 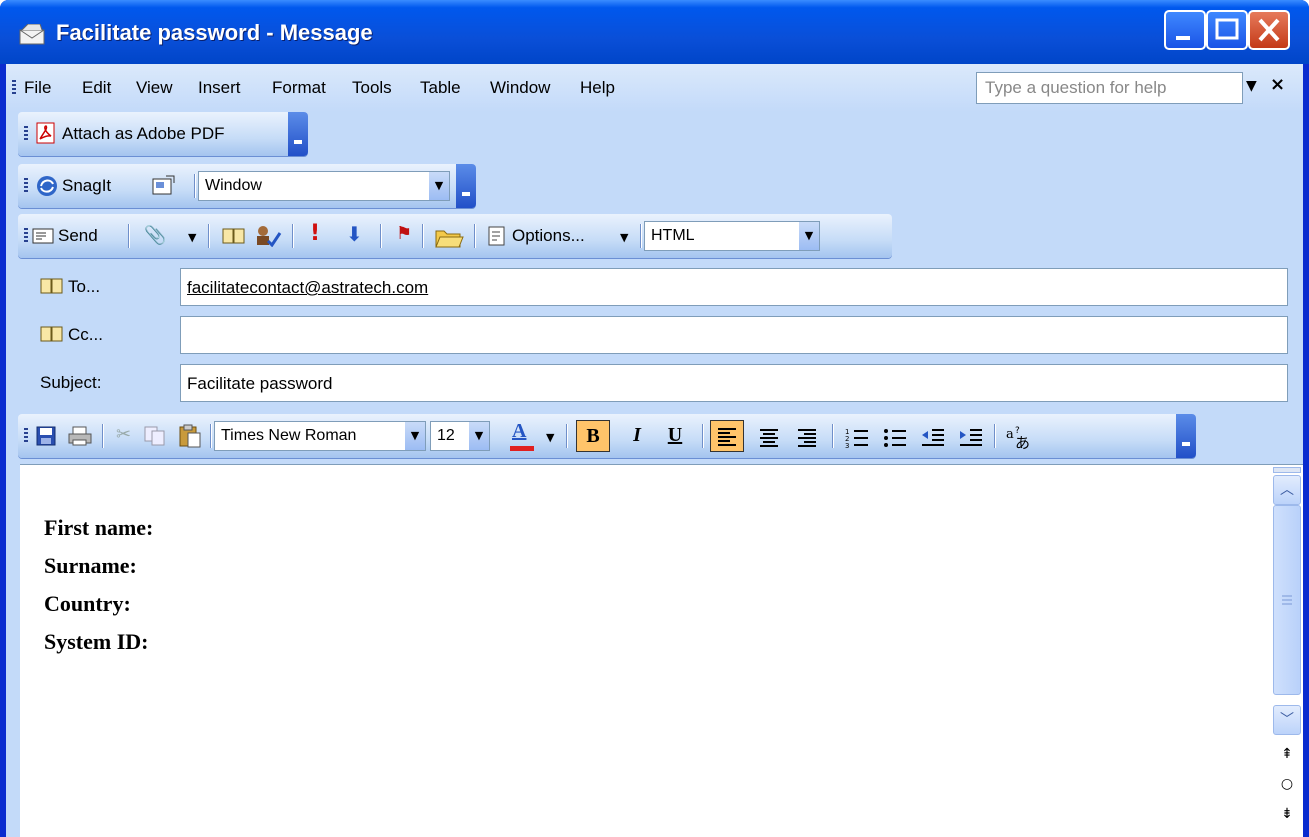 I want to click on attach-dropdown-icon: ▼, so click(x=192, y=238).